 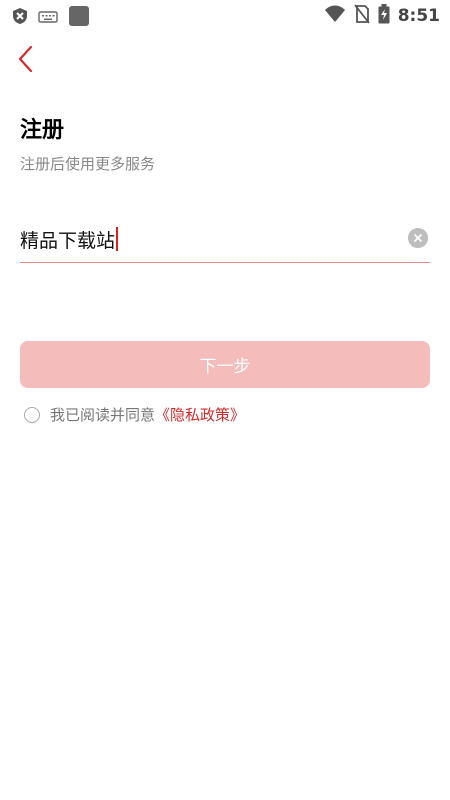 I want to click on status-bar: 8:51, so click(x=225, y=16).